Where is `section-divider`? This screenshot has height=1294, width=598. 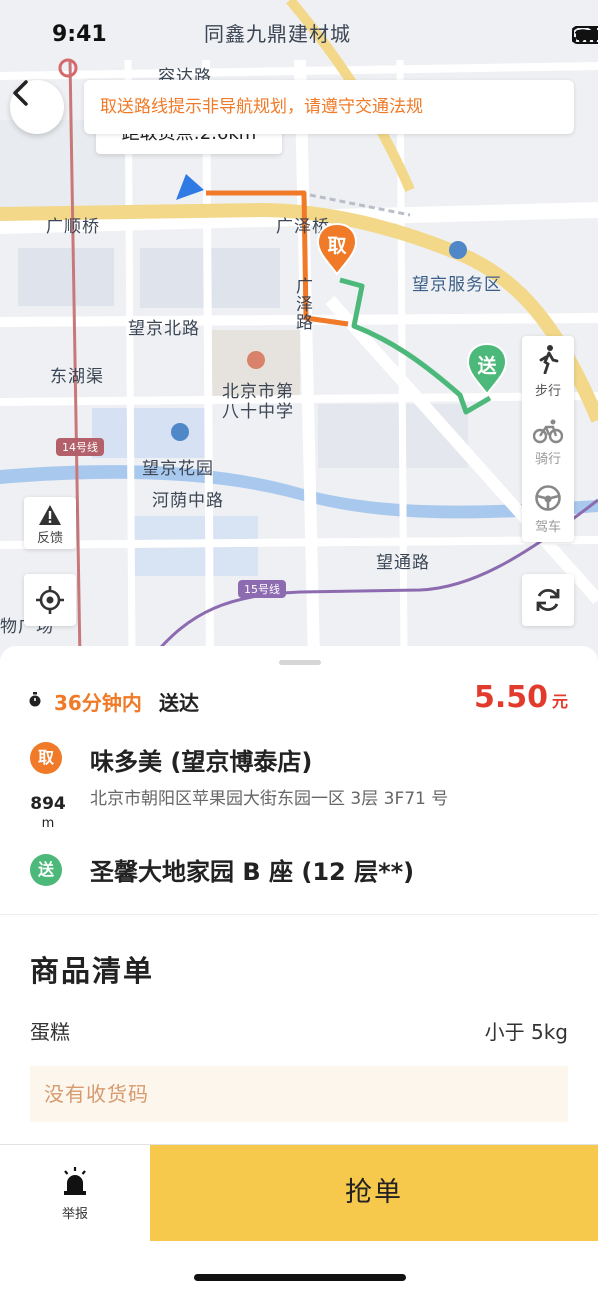
section-divider is located at coordinates (299, 914).